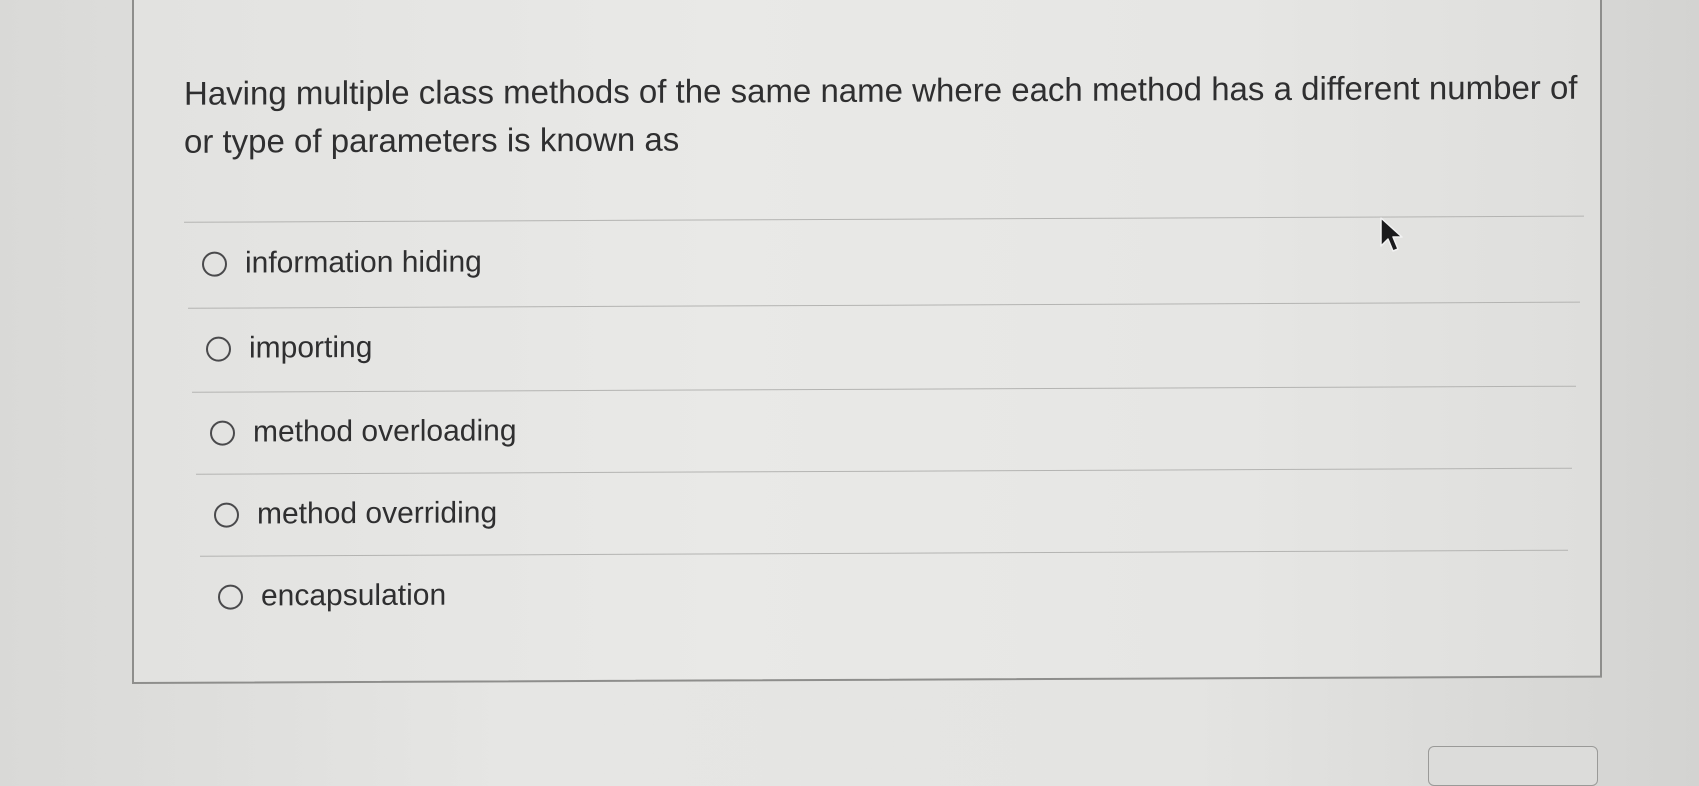  I want to click on mouse-pointer-arrow-icon, so click(1391, 234).